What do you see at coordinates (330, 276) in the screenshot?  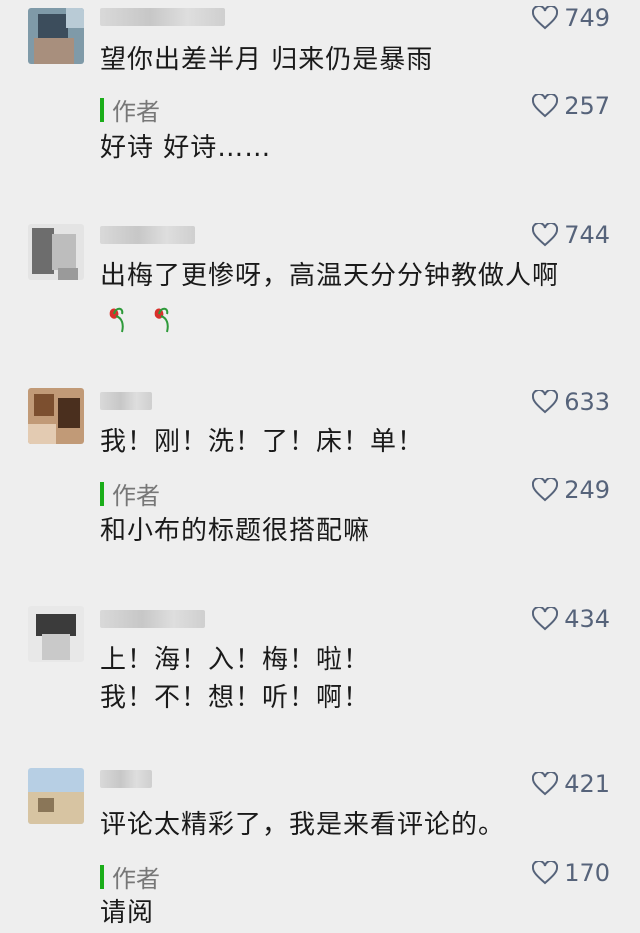 I see `comment-text: 出梅了更惨呀，高温天分分钟教做人啊` at bounding box center [330, 276].